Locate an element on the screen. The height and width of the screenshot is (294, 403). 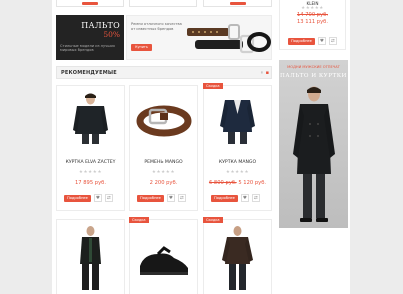
next-arrow-icon: ▪ is located at coordinates (267, 73).